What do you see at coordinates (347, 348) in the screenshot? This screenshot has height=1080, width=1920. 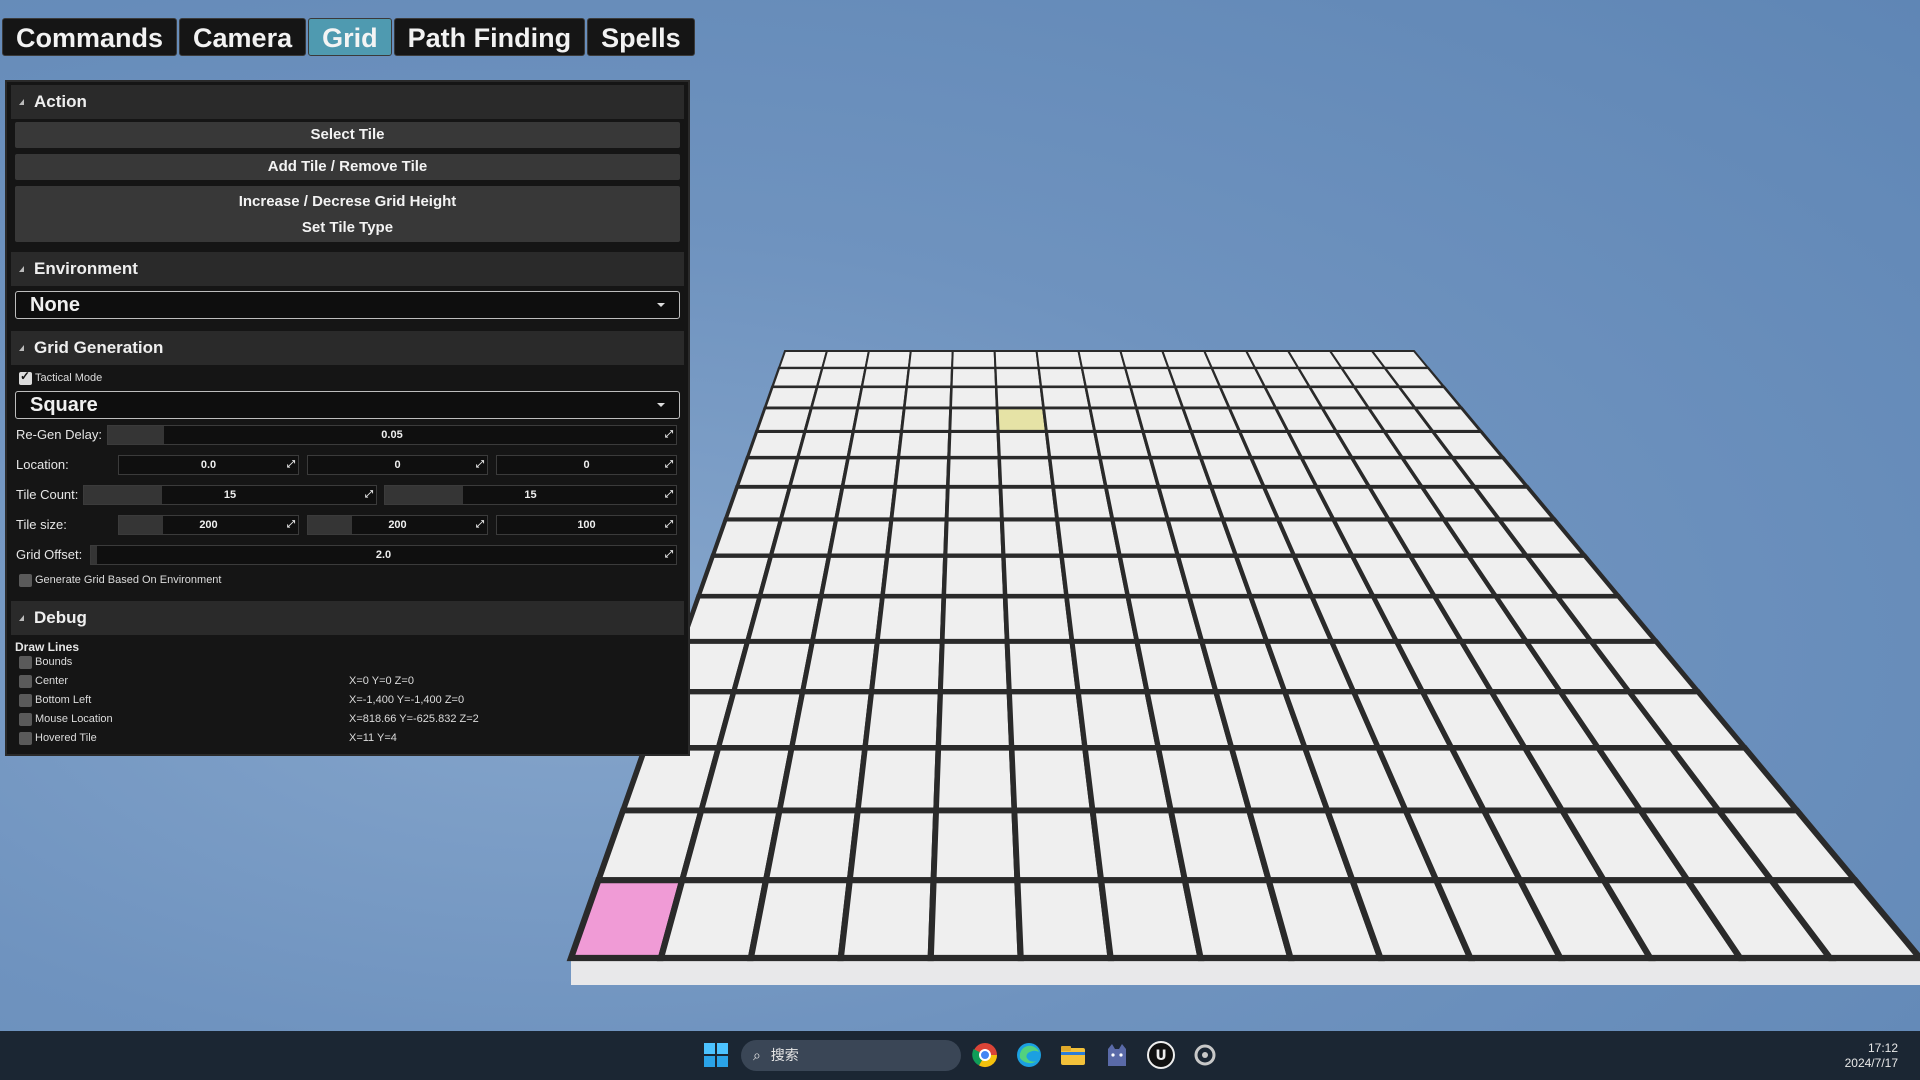 I see `grid-generation-section-header: Grid Generation` at bounding box center [347, 348].